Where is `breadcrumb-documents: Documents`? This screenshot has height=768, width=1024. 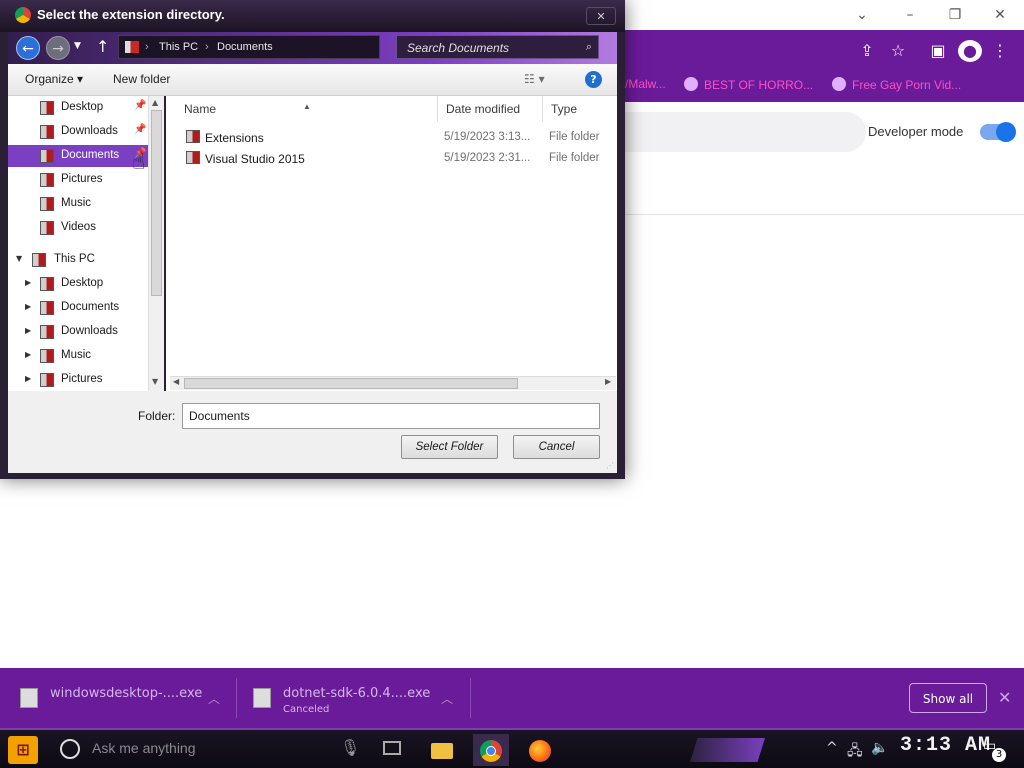
breadcrumb-documents: Documents is located at coordinates (245, 47).